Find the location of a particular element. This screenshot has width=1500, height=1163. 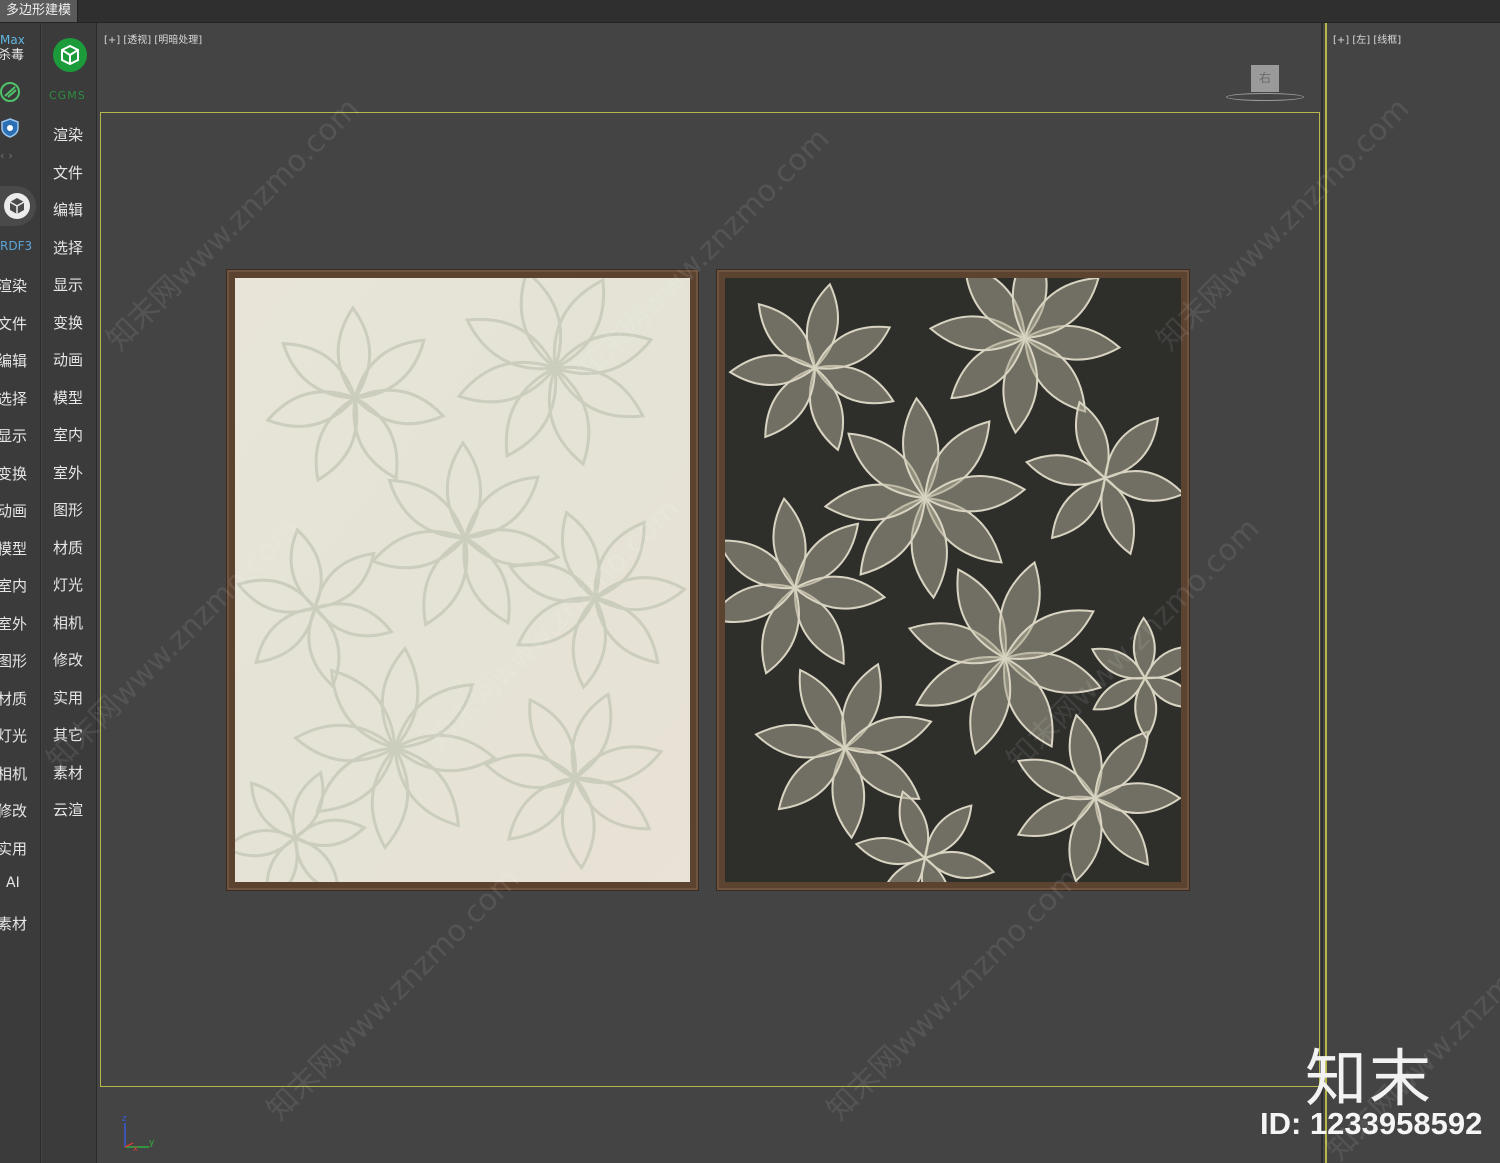

left-menu-item: 渲染 is located at coordinates (13, 285).